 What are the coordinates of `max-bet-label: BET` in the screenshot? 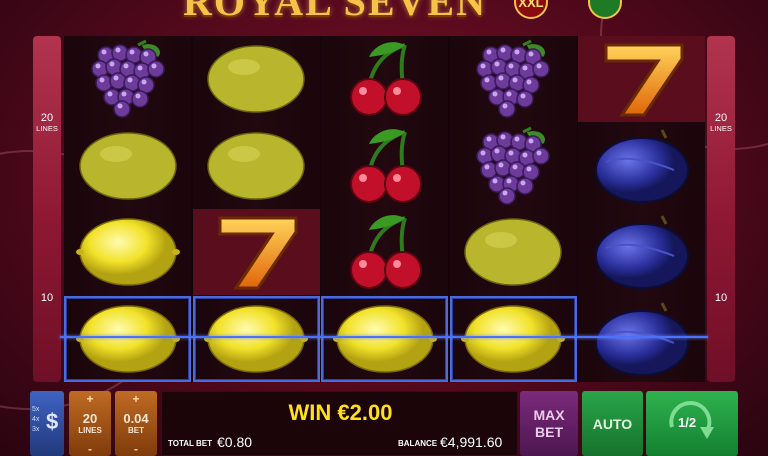 It's located at (549, 431).